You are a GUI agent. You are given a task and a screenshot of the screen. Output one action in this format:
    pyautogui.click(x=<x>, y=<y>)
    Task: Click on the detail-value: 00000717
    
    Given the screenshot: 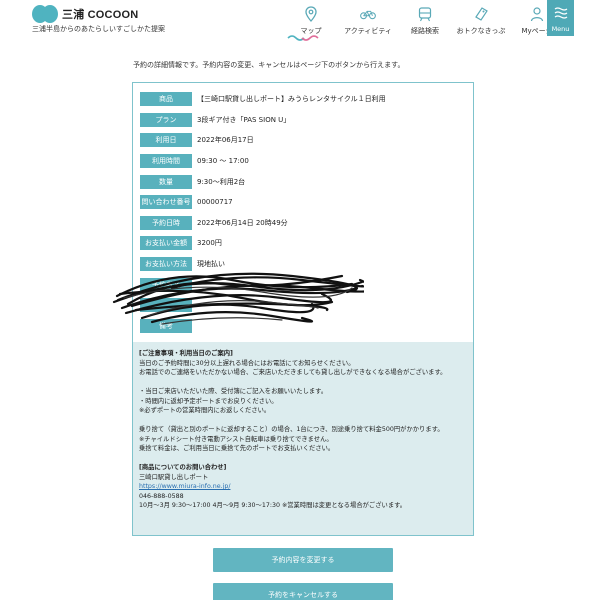 What is the action you would take?
    pyautogui.click(x=215, y=202)
    